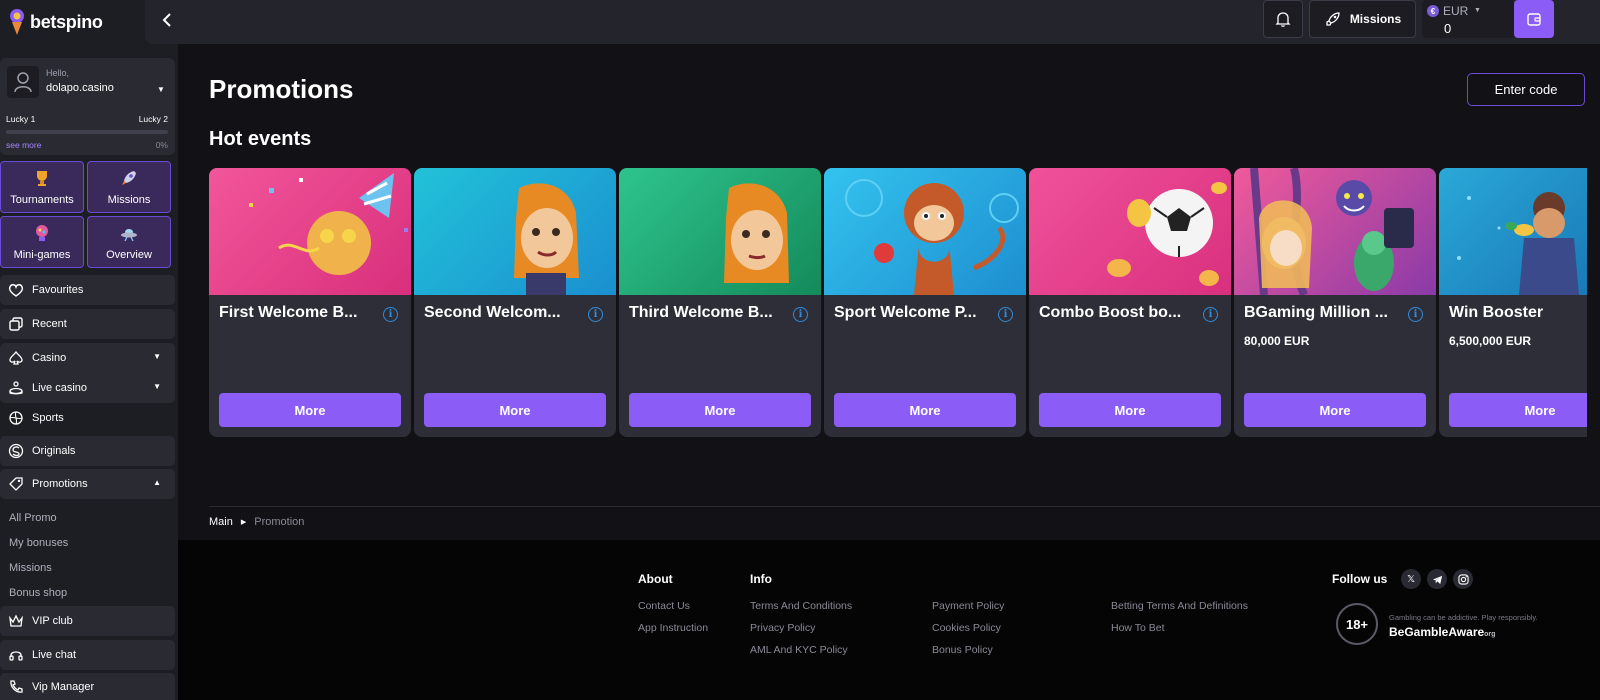 This screenshot has width=1600, height=700. I want to click on section-title: Hot events, so click(260, 139).